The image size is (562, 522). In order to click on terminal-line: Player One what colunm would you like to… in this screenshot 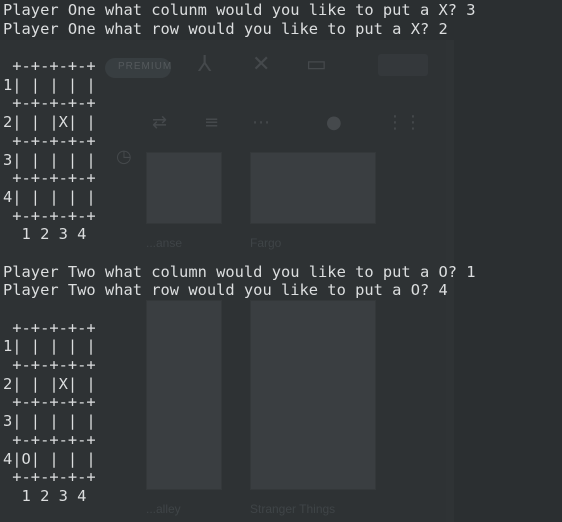, I will do `click(239, 10)`.